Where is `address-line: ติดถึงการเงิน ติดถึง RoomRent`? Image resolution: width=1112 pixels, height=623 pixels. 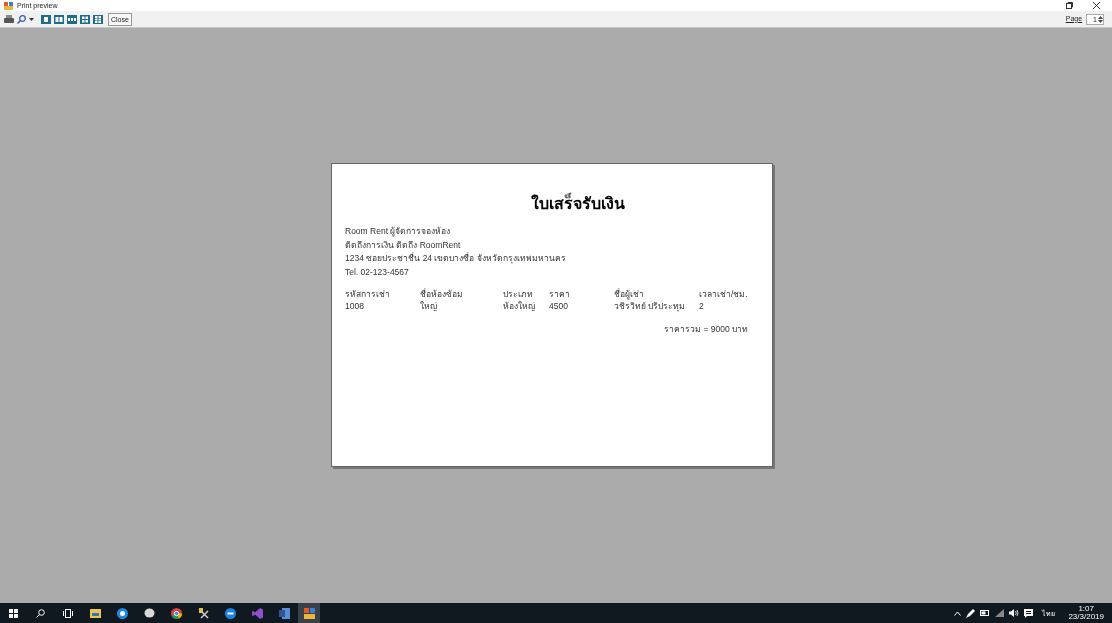 address-line: ติดถึงการเงิน ติดถึง RoomRent is located at coordinates (403, 244).